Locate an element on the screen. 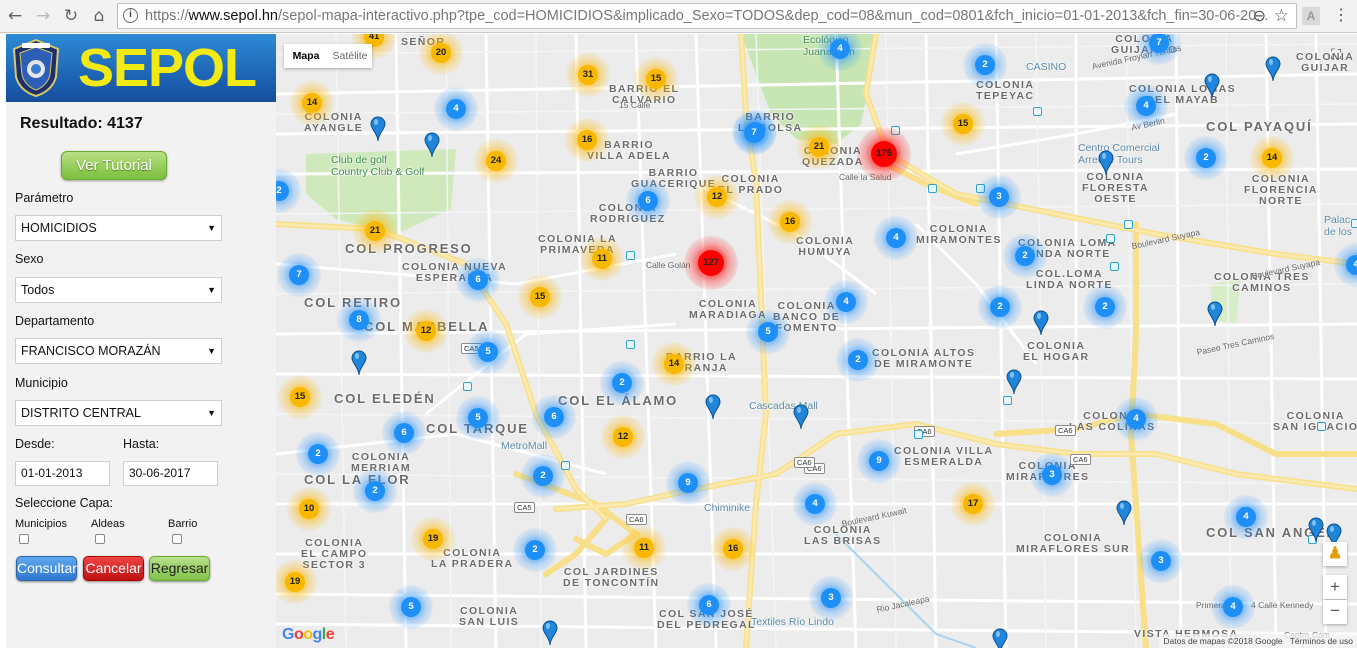 The height and width of the screenshot is (648, 1357). crime-cluster-marker: 11 is located at coordinates (644, 548).